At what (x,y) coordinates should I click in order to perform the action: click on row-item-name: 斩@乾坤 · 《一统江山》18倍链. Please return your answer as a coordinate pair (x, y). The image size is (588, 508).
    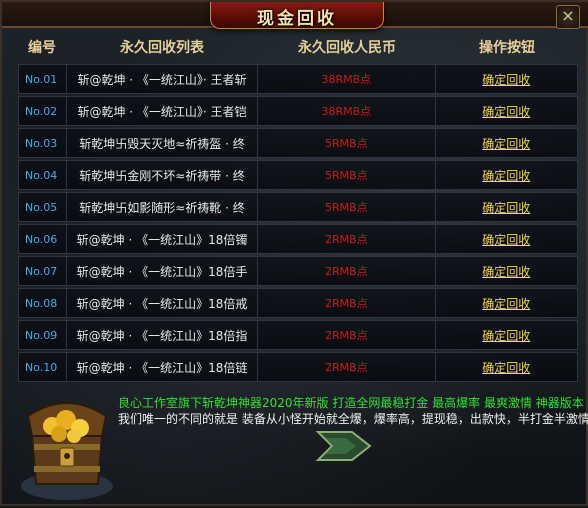
    Looking at the image, I should click on (163, 367).